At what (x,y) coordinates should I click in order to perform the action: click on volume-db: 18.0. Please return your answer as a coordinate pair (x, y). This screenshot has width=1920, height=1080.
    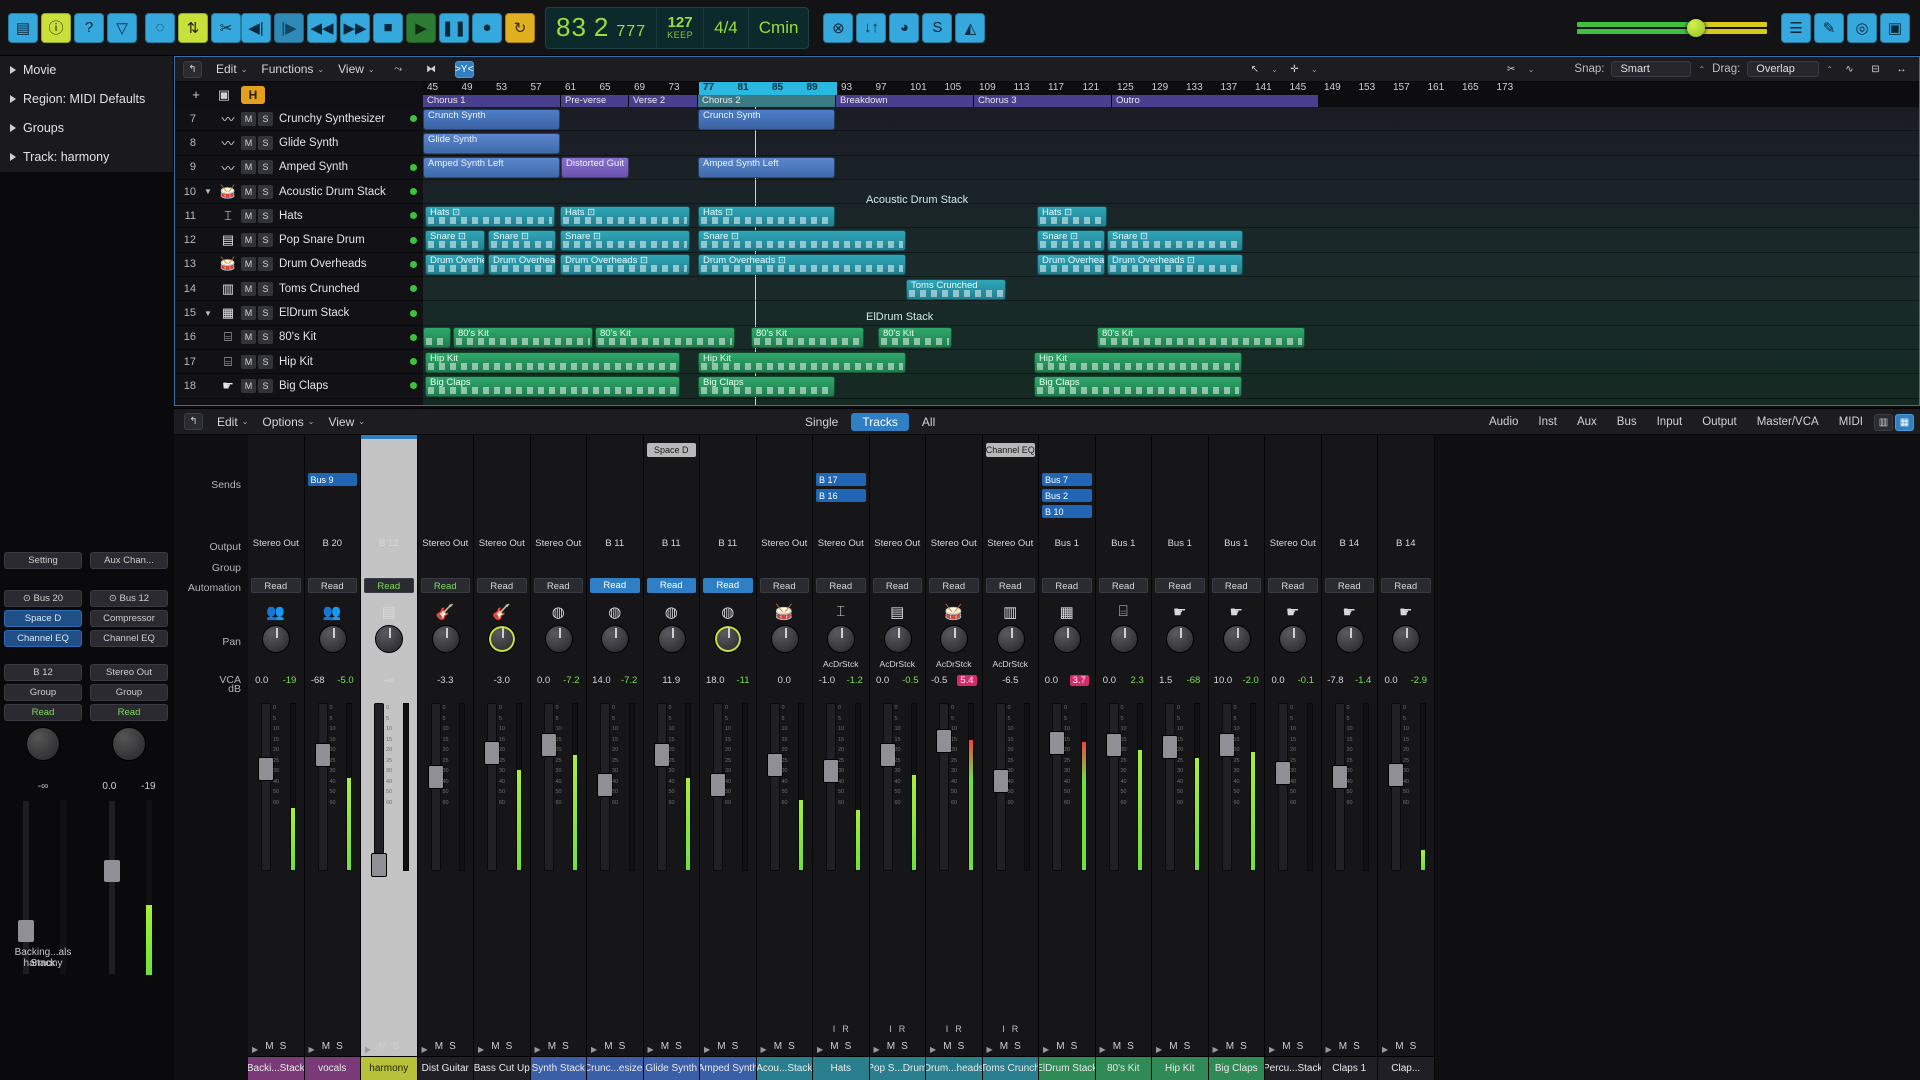
    Looking at the image, I should click on (715, 680).